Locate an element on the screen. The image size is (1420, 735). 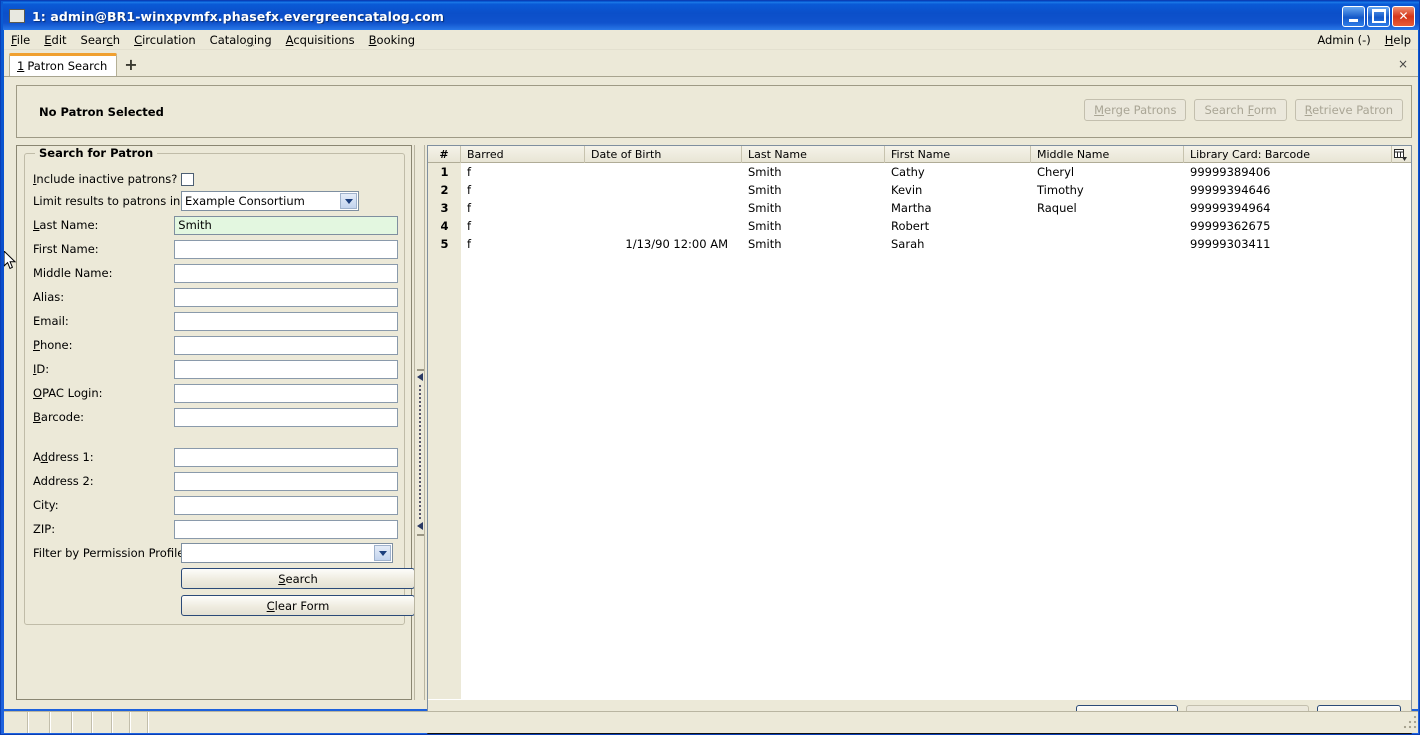
cell-barcode: 99999394964 is located at coordinates (1230, 208).